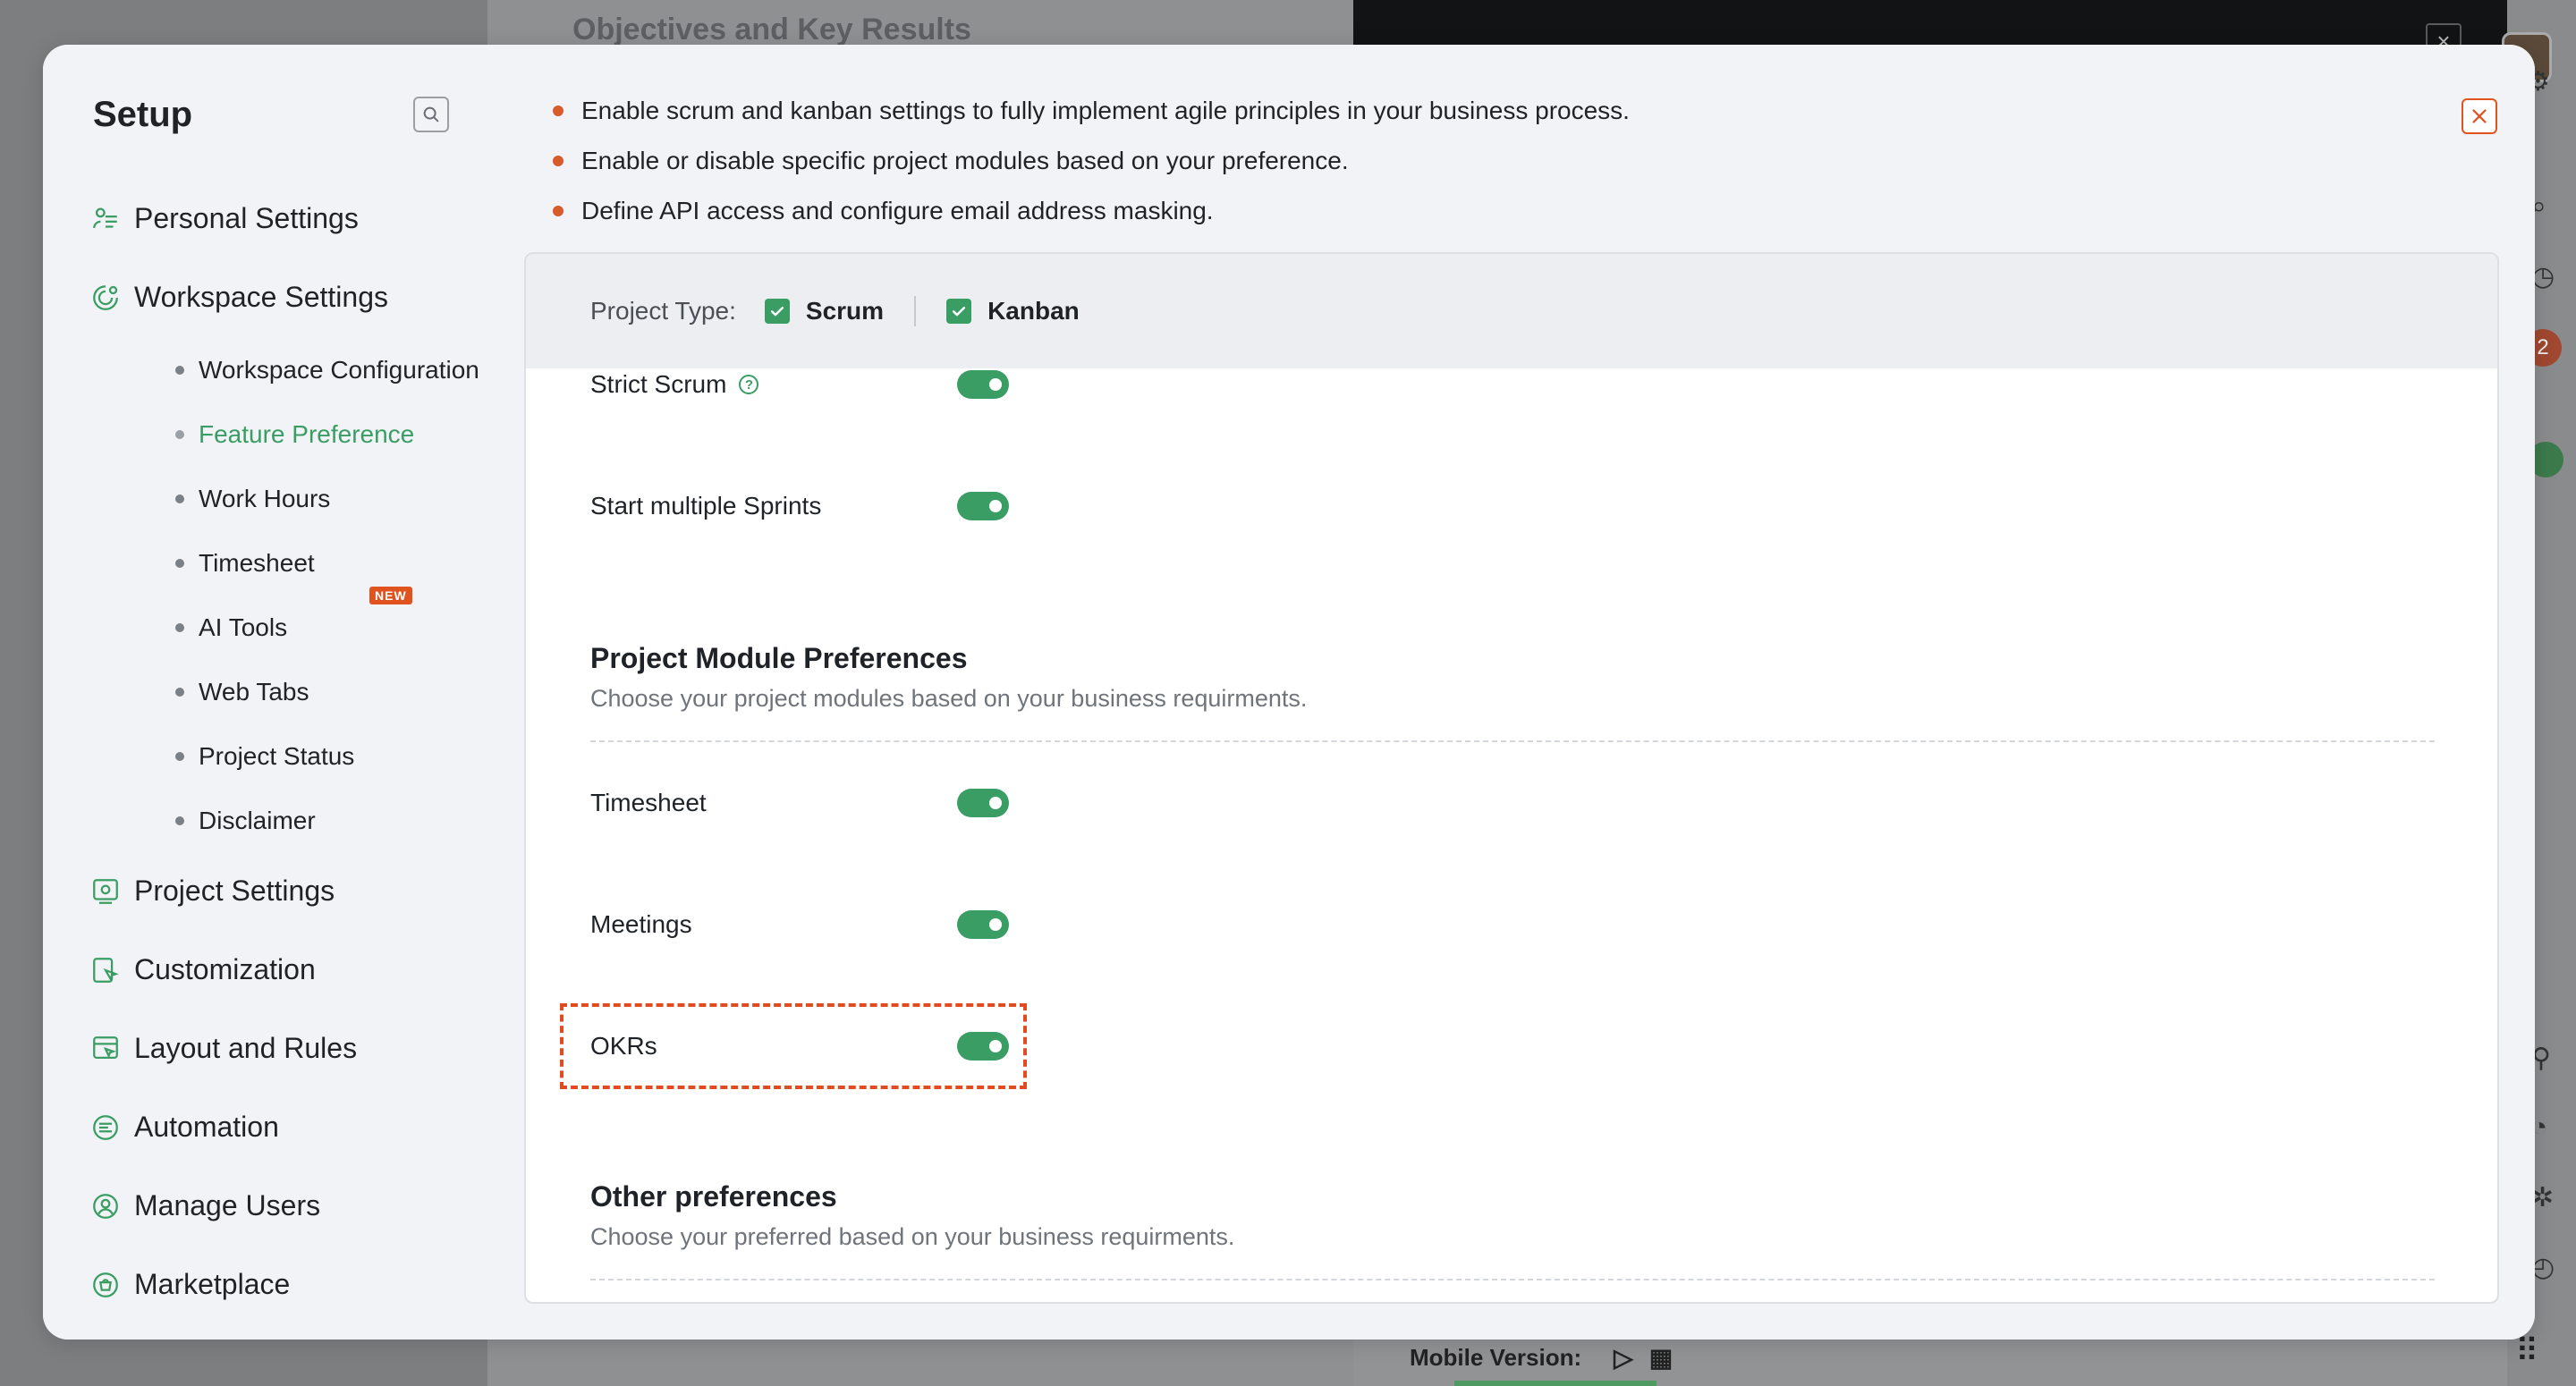 This screenshot has height=1386, width=2576. Describe the element at coordinates (1496, 1357) in the screenshot. I see `mobile-version-label: Mobile Version:` at that location.